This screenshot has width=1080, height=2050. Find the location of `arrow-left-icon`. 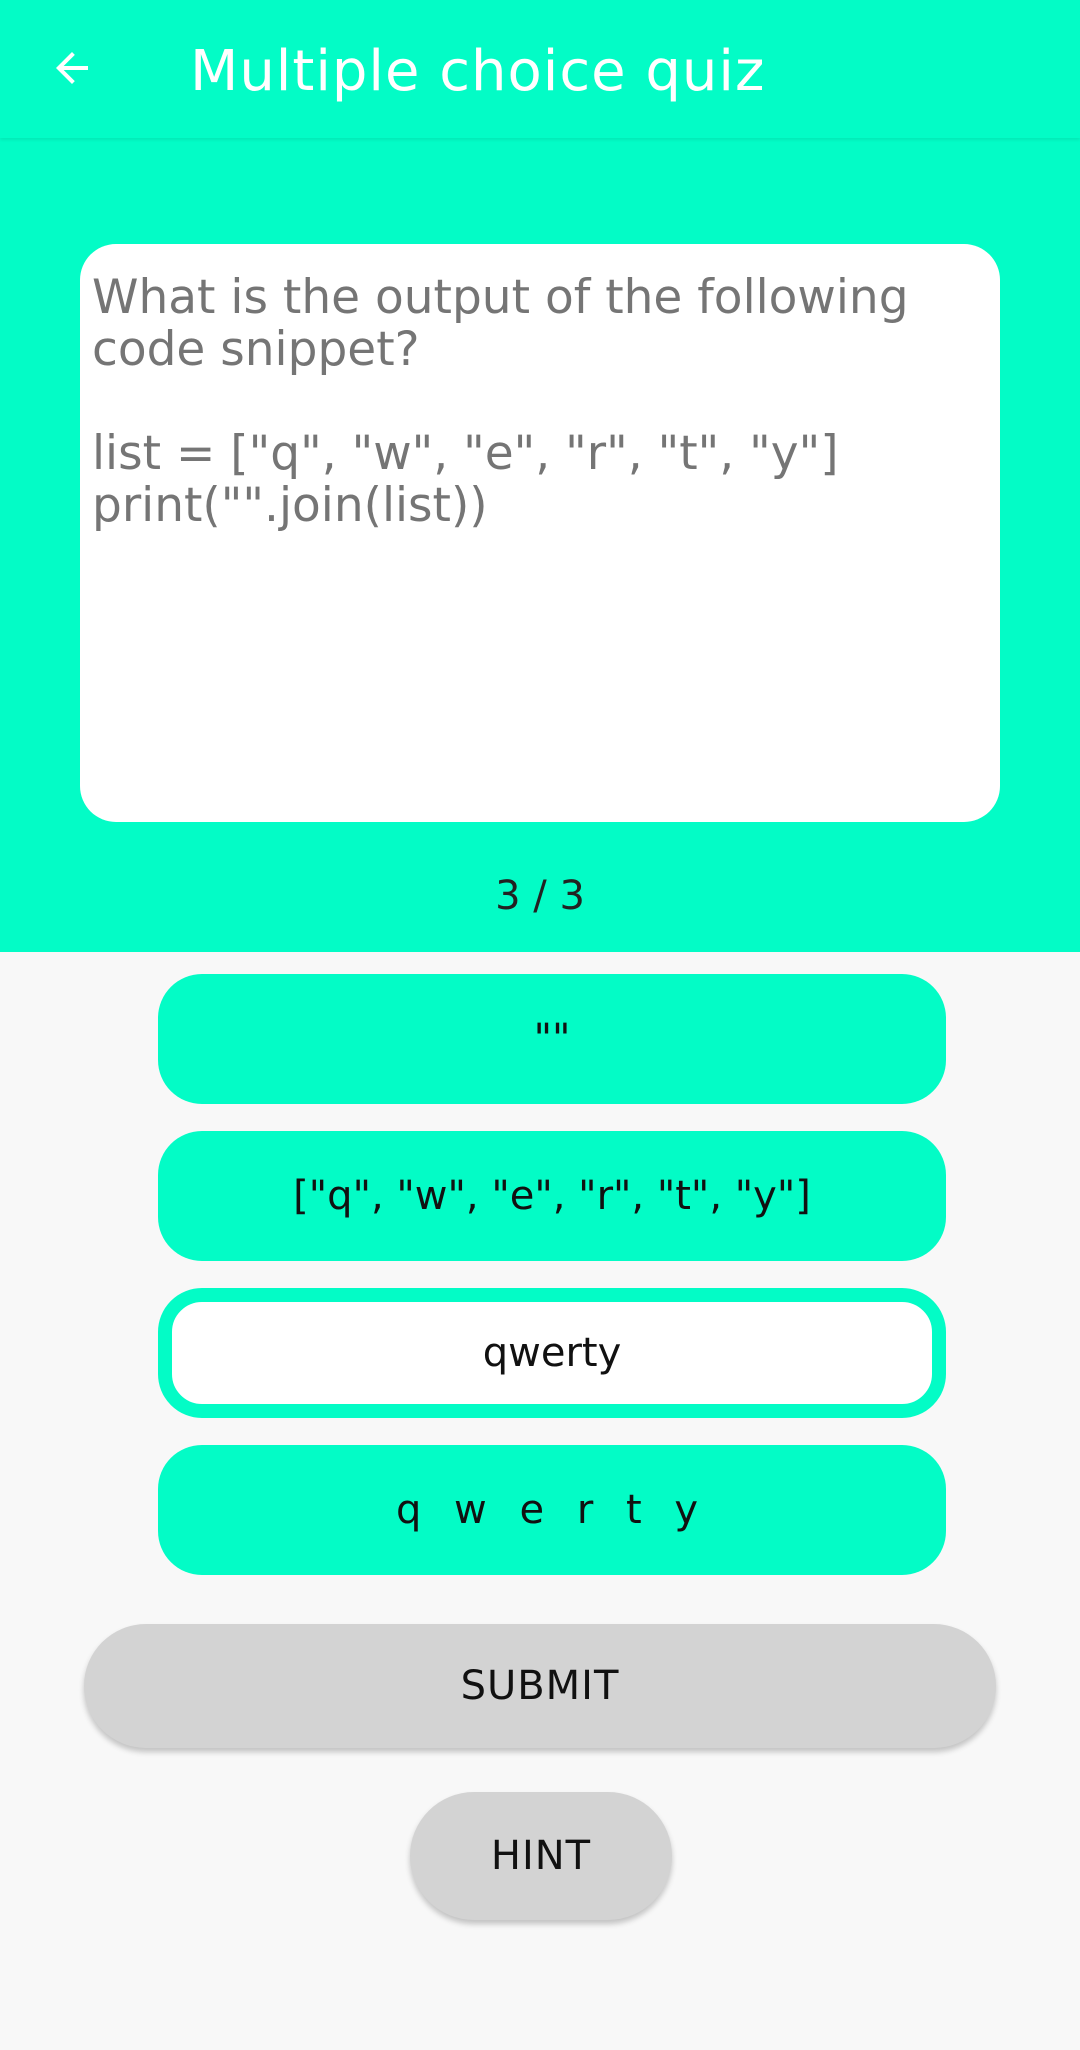

arrow-left-icon is located at coordinates (72, 68).